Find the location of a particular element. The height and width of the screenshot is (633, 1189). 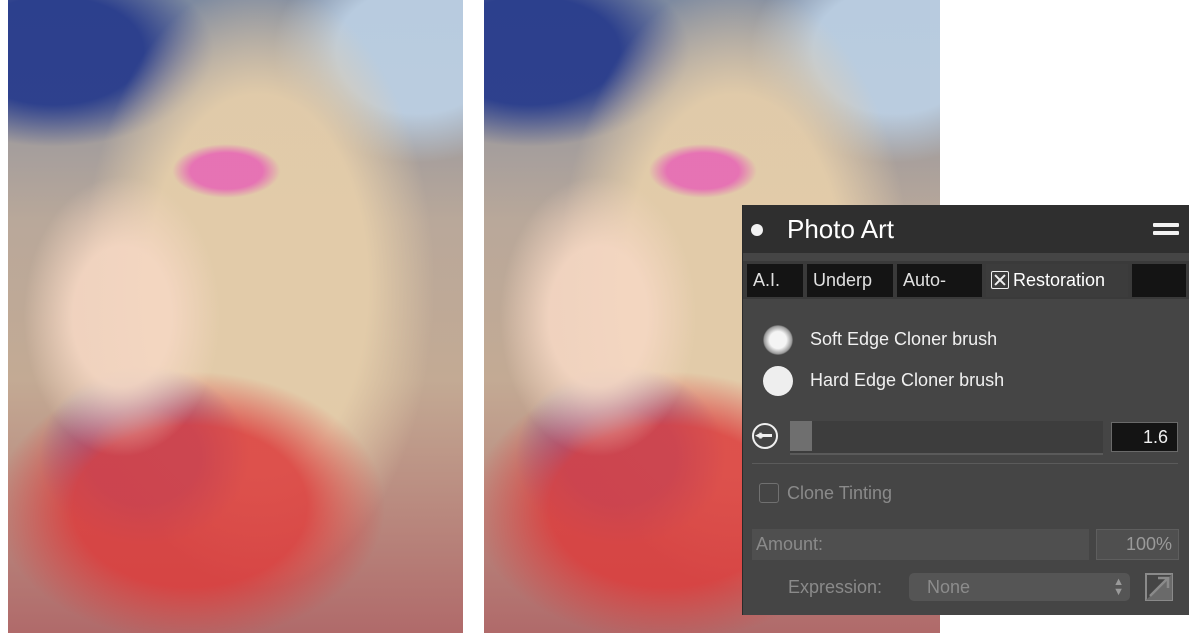

brush-label: Soft Edge Cloner brush is located at coordinates (904, 339).